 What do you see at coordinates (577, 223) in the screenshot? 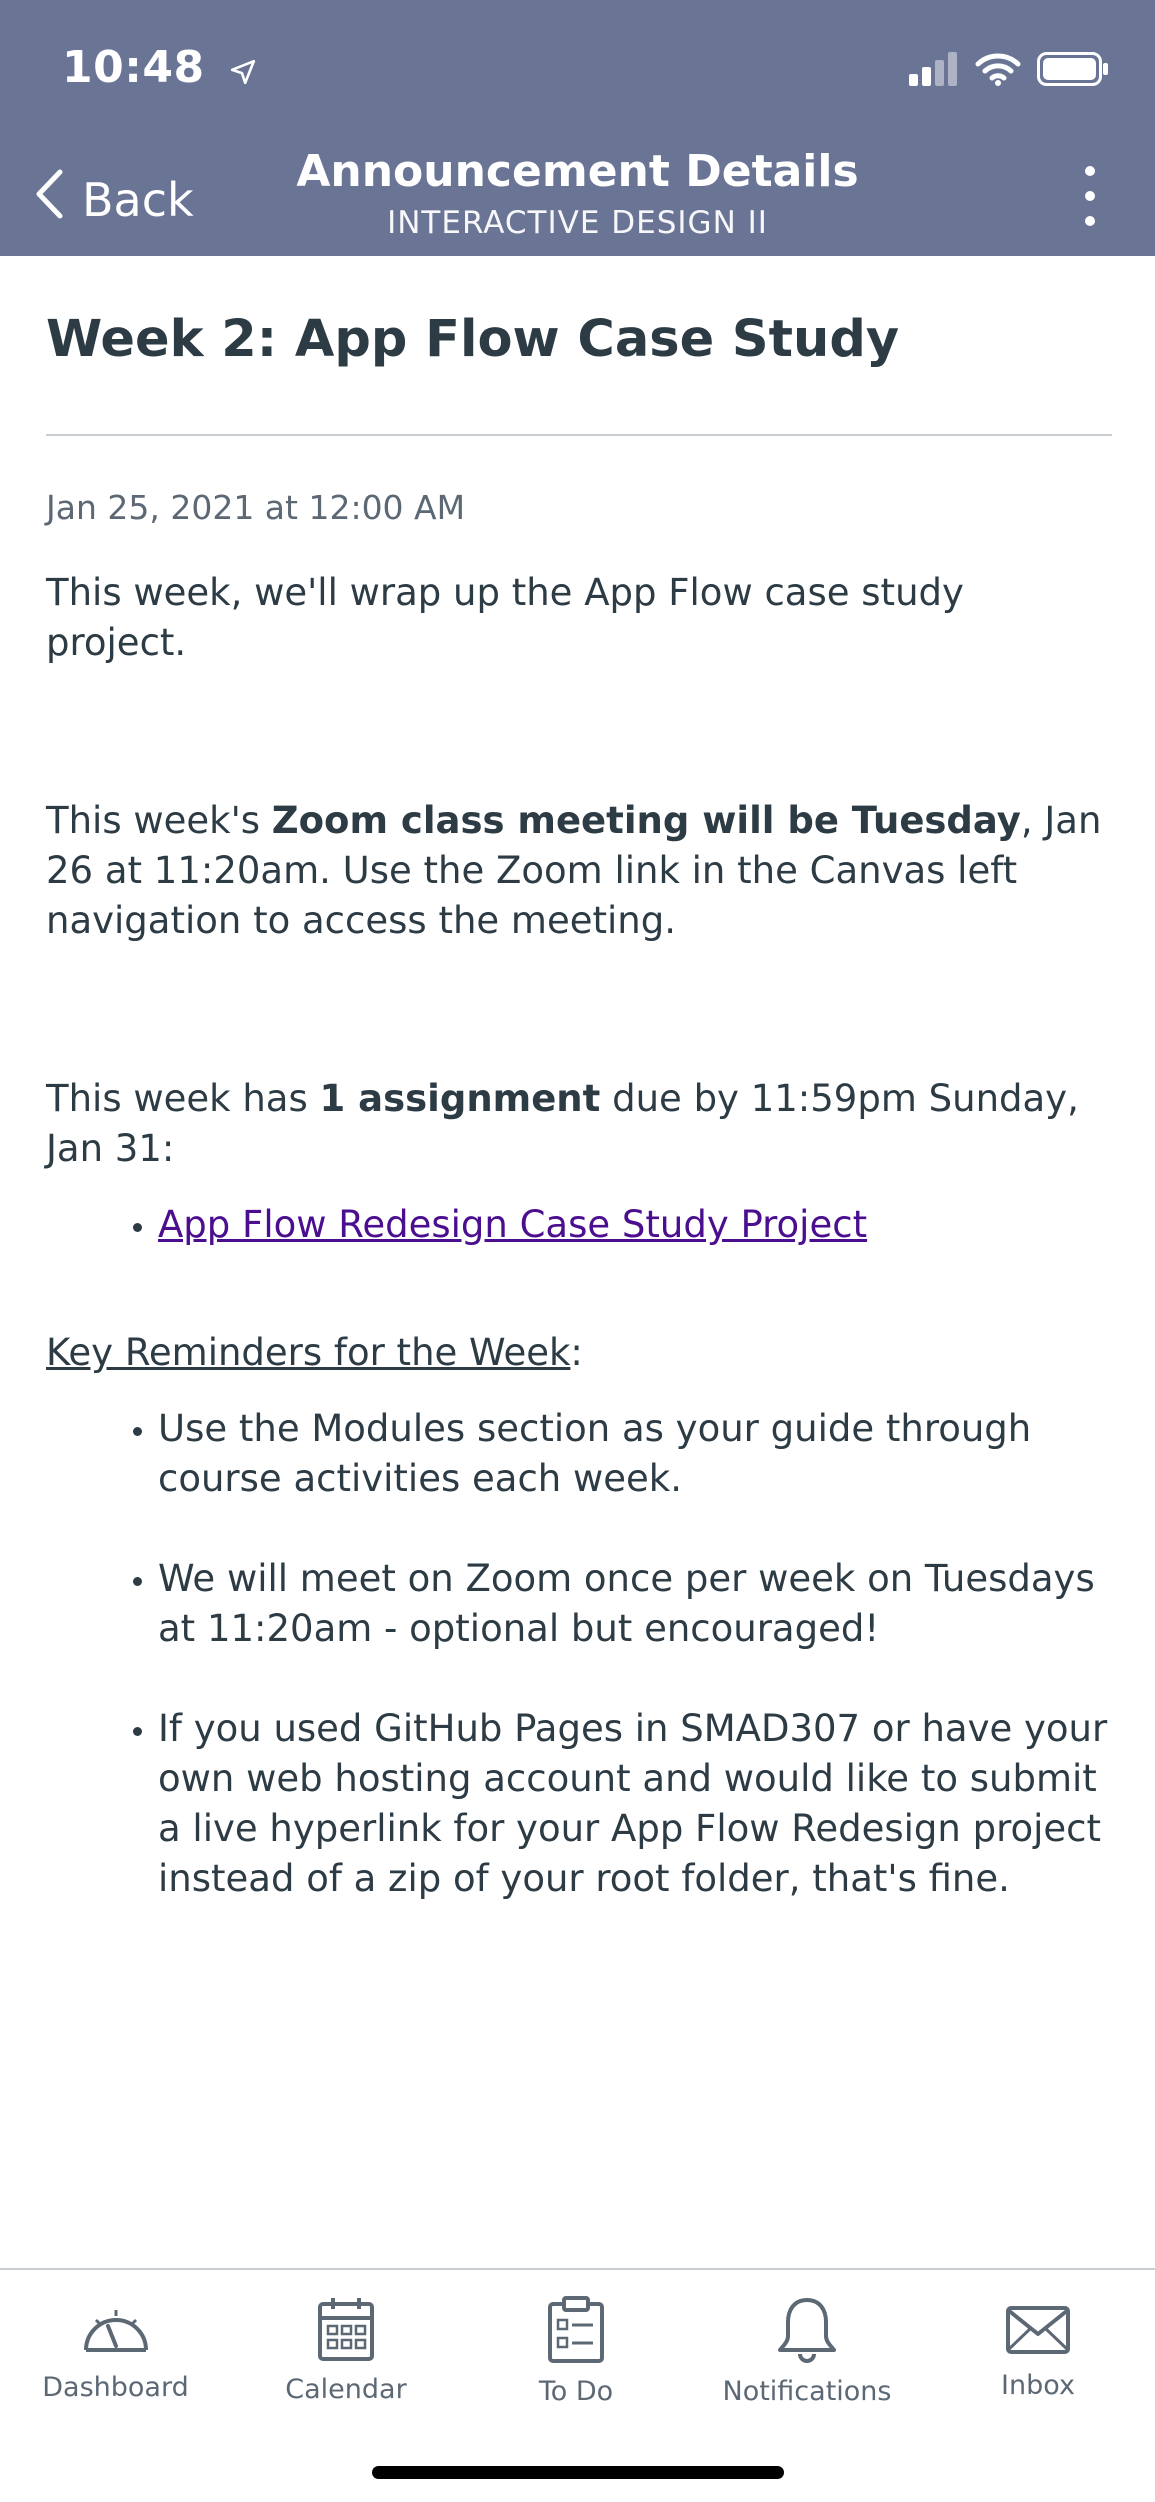
I see `course-subtitle: INTERACTIVE DESIGN II` at bounding box center [577, 223].